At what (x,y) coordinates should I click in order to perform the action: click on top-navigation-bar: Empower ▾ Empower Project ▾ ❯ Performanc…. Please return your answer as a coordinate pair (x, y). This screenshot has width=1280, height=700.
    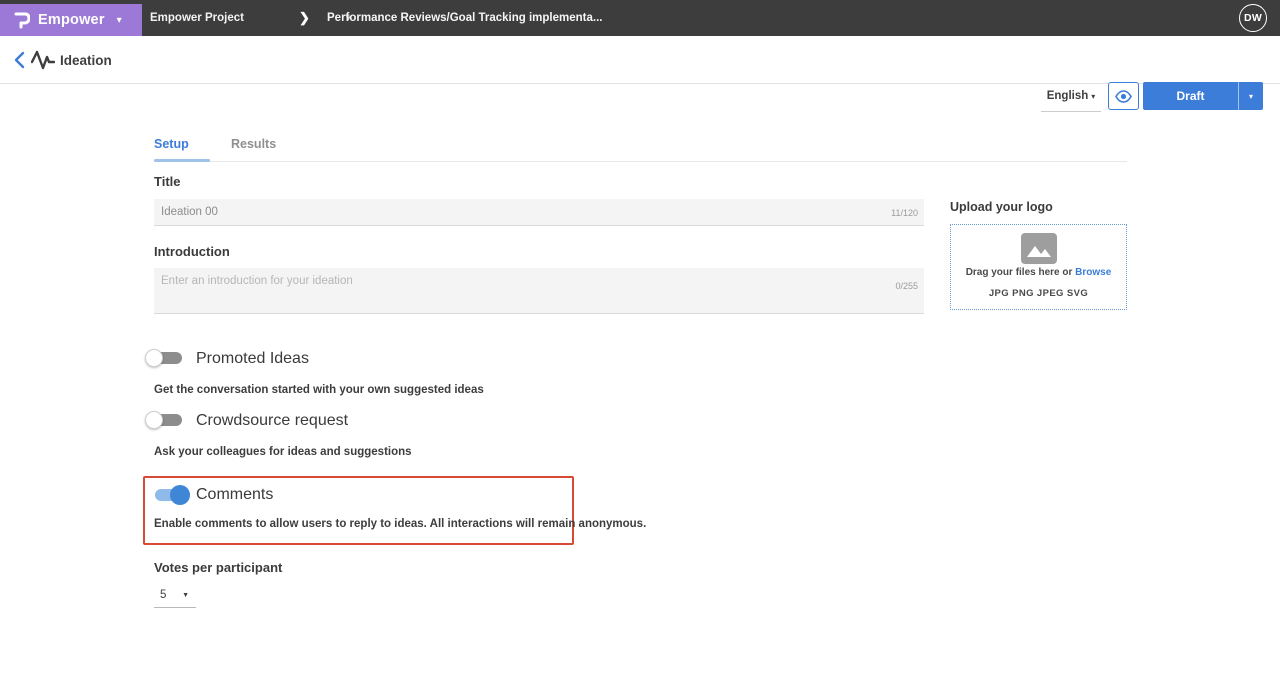
    Looking at the image, I should click on (640, 18).